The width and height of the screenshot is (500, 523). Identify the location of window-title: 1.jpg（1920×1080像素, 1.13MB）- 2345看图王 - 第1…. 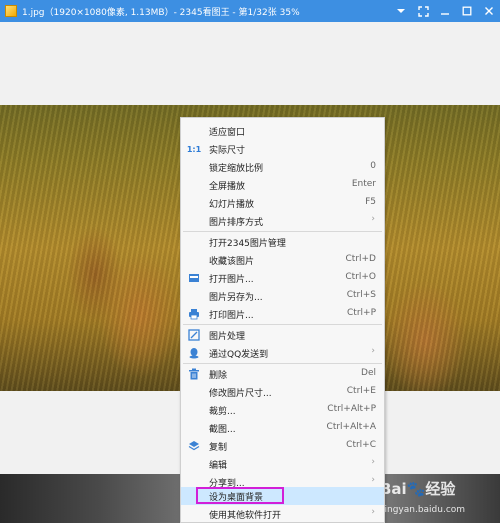
(161, 12).